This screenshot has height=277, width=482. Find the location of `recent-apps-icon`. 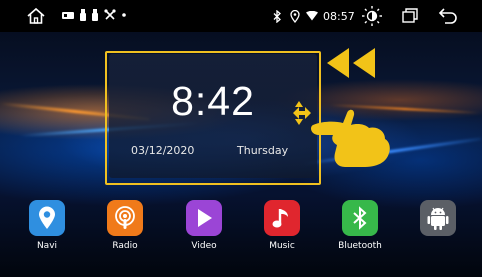

recent-apps-icon is located at coordinates (410, 15).